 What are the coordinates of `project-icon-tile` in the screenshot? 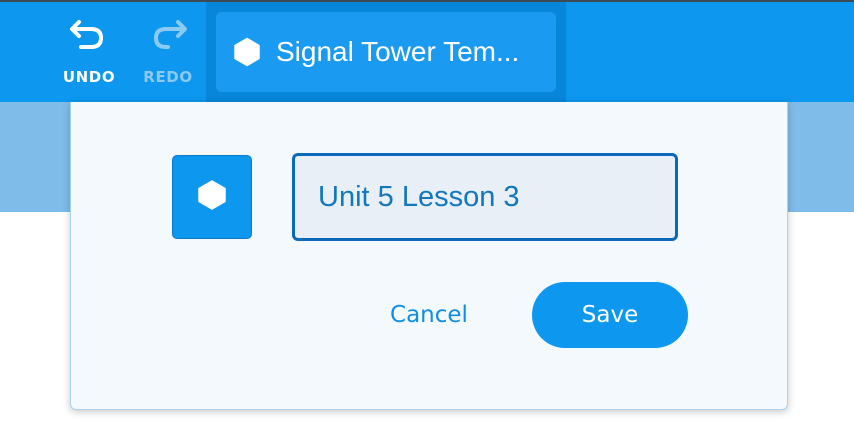 It's located at (212, 197).